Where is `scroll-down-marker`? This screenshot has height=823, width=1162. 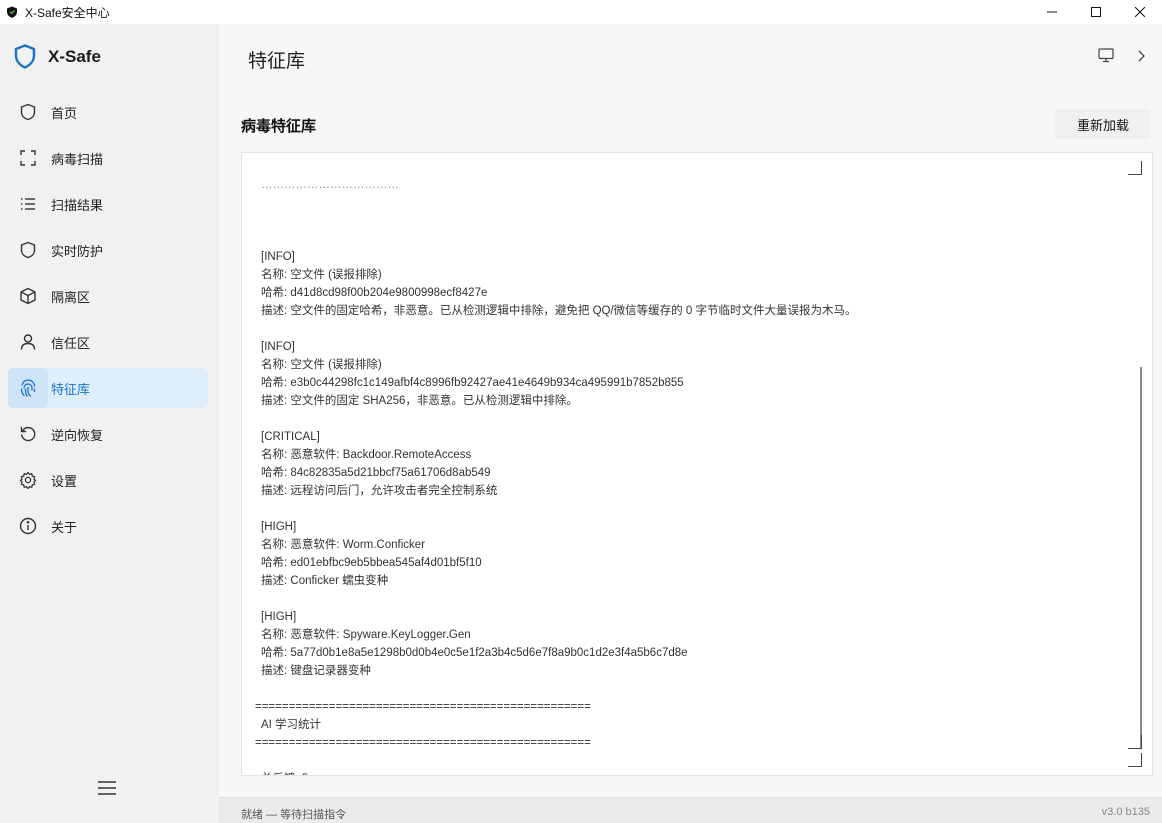
scroll-down-marker is located at coordinates (1135, 742).